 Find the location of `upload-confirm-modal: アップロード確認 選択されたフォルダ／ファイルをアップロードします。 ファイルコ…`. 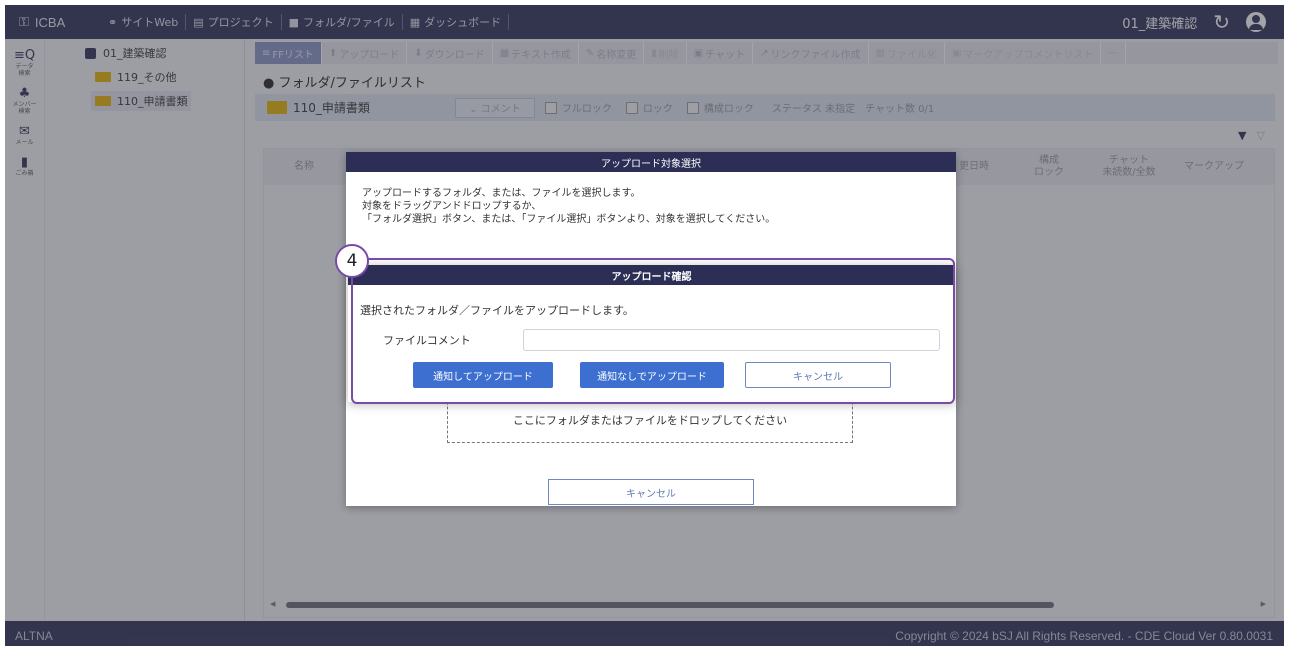

upload-confirm-modal: アップロード確認 選択されたフォルダ／ファイルをアップロードします。 ファイルコ… is located at coordinates (651, 333).